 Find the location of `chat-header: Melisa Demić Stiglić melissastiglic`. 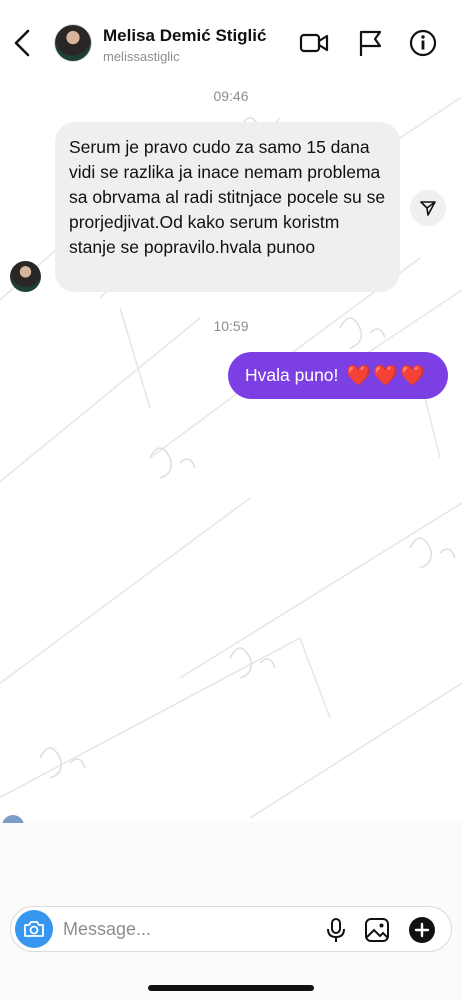

chat-header: Melisa Demić Stiglić melissastiglic is located at coordinates (231, 40).